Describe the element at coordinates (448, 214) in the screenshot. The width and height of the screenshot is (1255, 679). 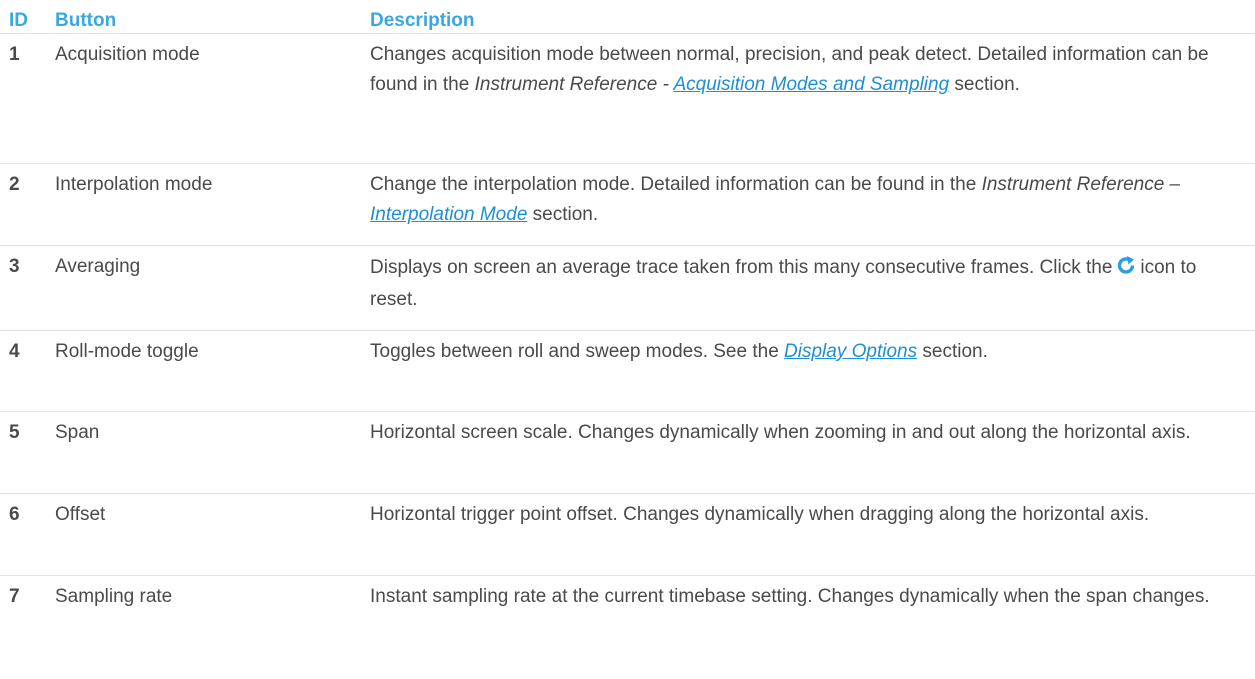
I see `link-interpolation-mode: Interpolation Mode` at that location.